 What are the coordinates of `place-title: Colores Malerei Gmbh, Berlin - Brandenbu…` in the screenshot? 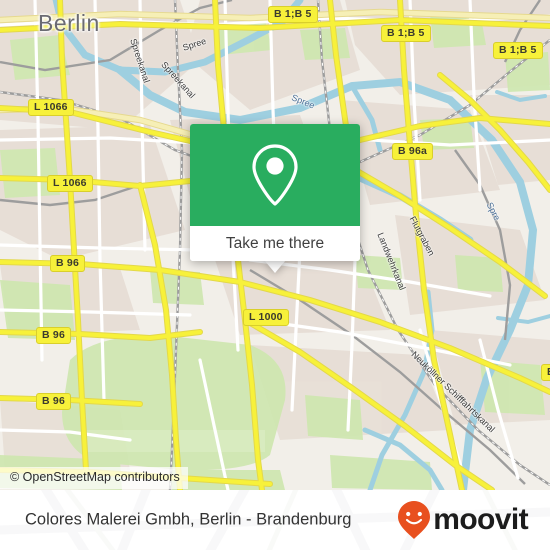 It's located at (188, 519).